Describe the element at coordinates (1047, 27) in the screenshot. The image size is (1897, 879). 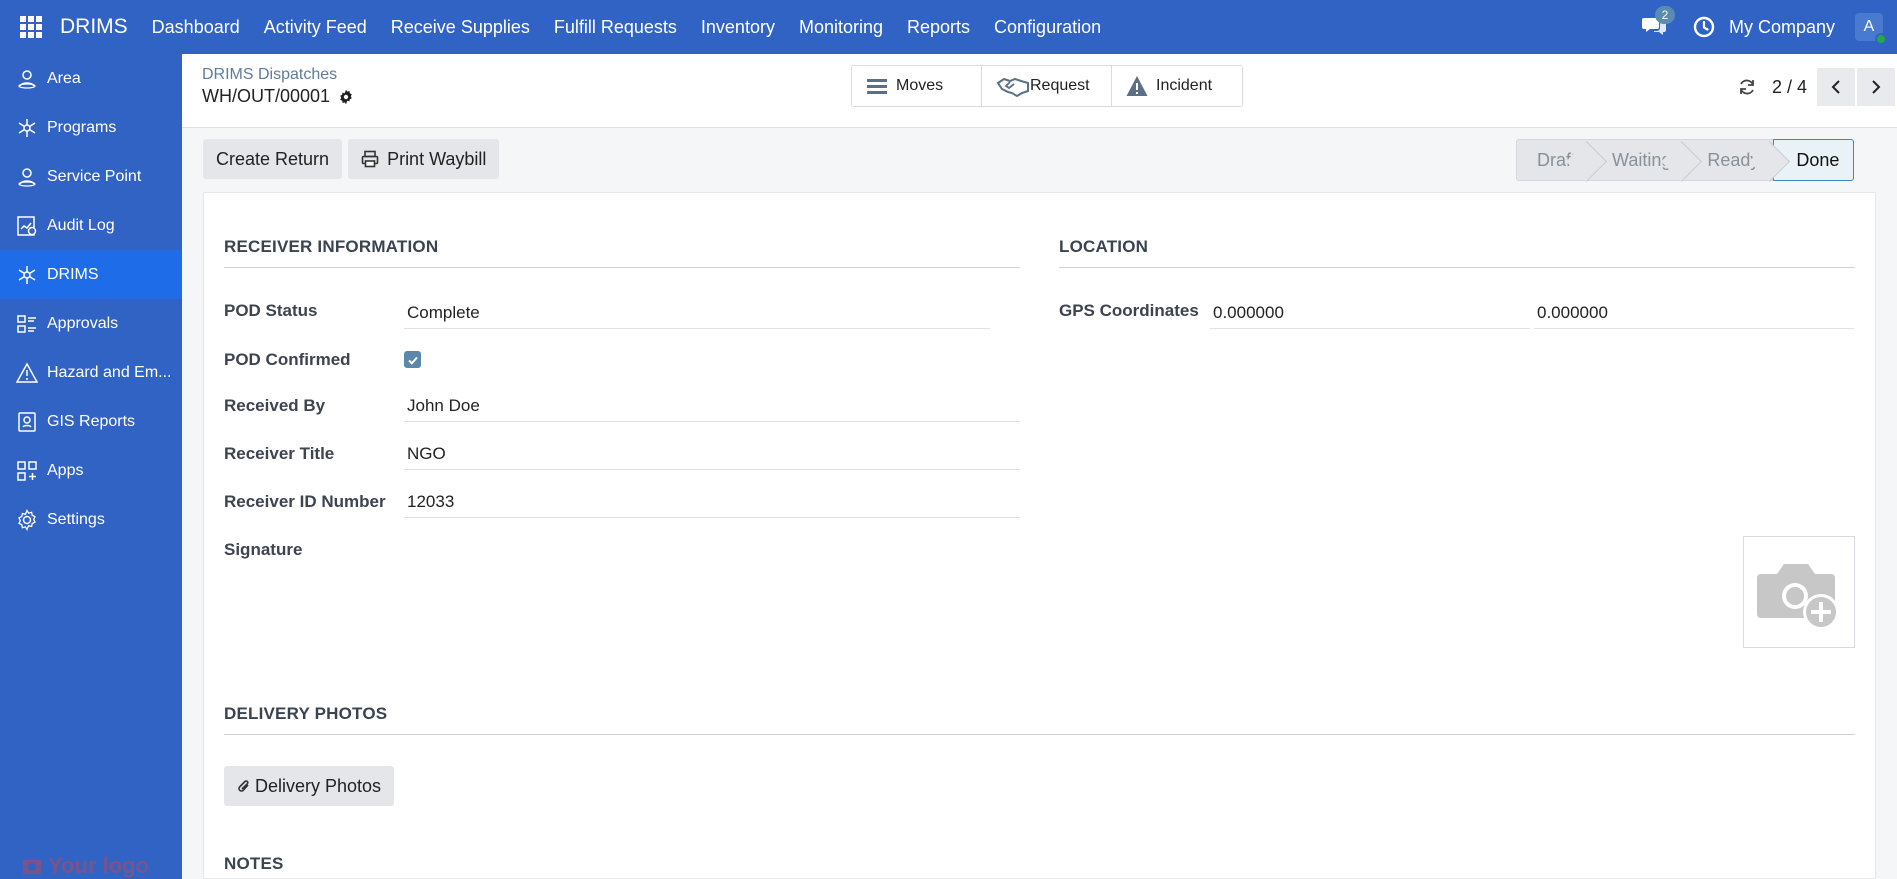
I see `menu-configuration: Configuration` at that location.